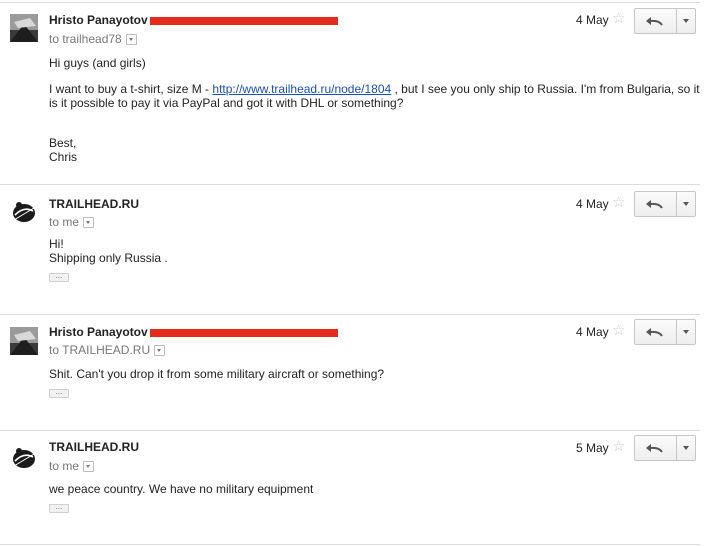 The width and height of the screenshot is (720, 546). What do you see at coordinates (97, 63) in the screenshot?
I see `message-body-line: Hi guys (and girls)` at bounding box center [97, 63].